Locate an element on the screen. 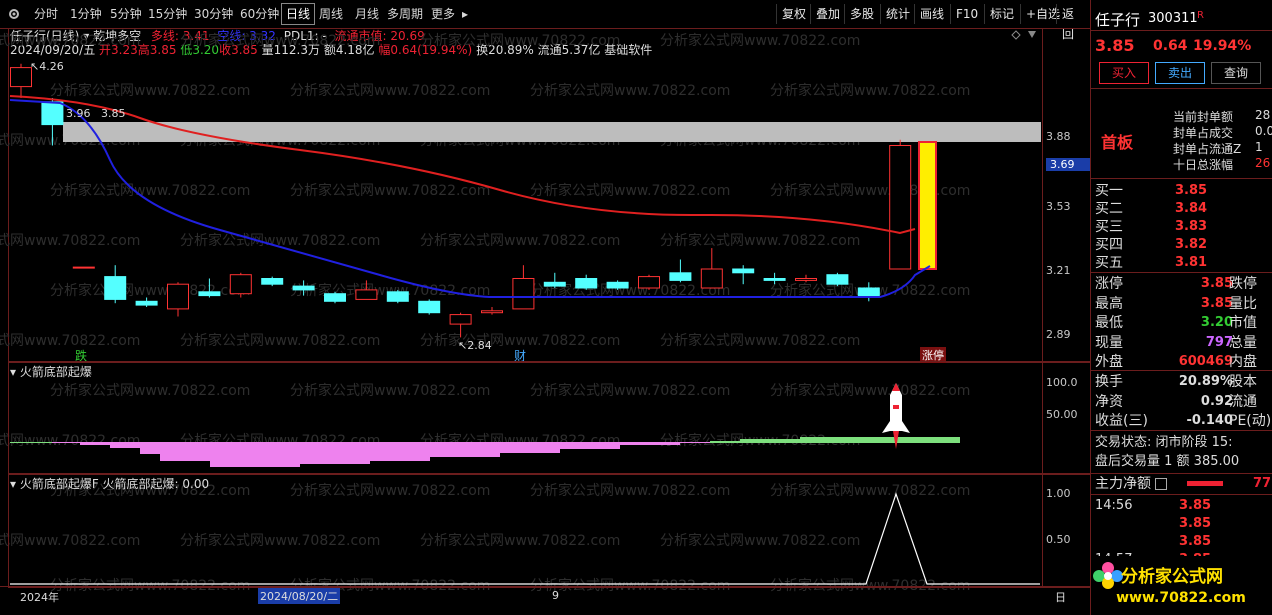  pane3-svg is located at coordinates (525, 538).